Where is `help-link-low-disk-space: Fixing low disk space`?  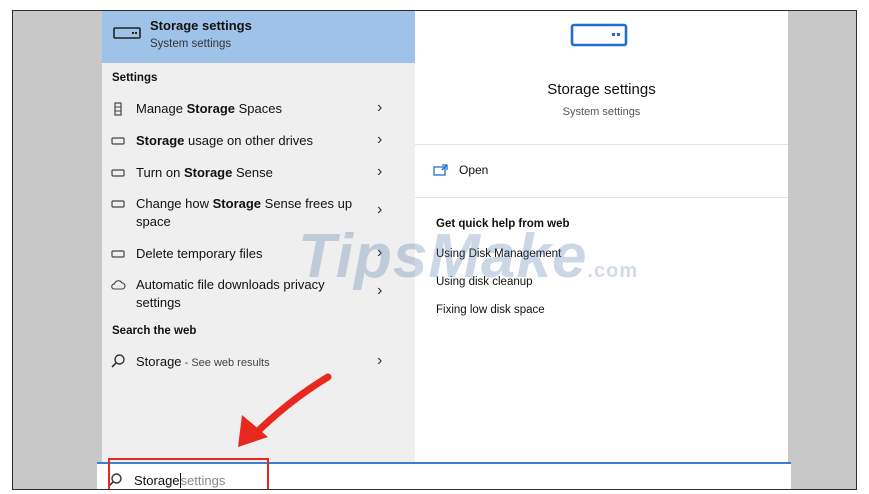
help-link-low-disk-space: Fixing low disk space is located at coordinates (490, 310).